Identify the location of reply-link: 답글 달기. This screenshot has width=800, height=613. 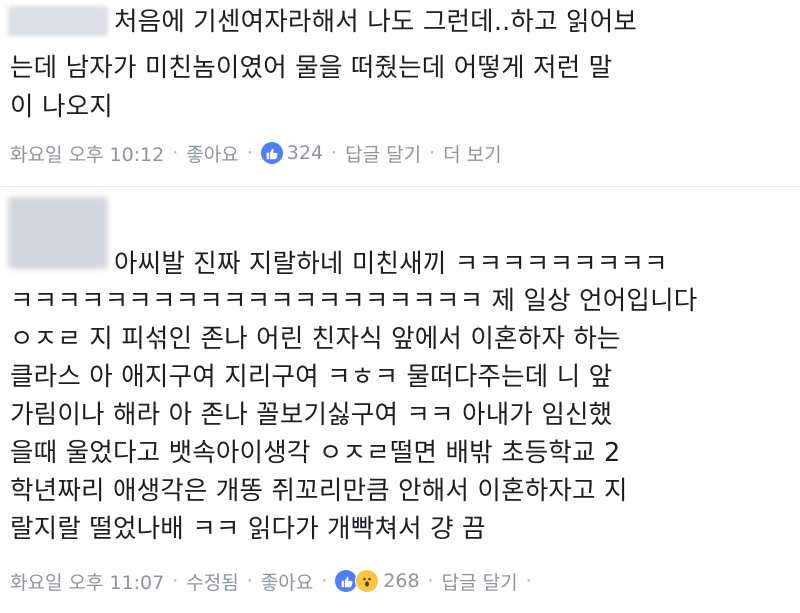
(480, 581).